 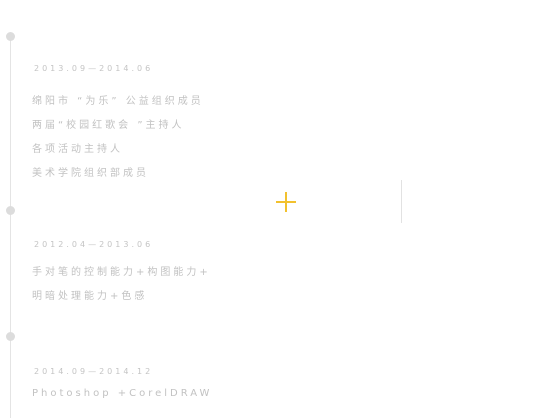 What do you see at coordinates (122, 393) in the screenshot?
I see `list-item: Photoshop +CorelDRAW` at bounding box center [122, 393].